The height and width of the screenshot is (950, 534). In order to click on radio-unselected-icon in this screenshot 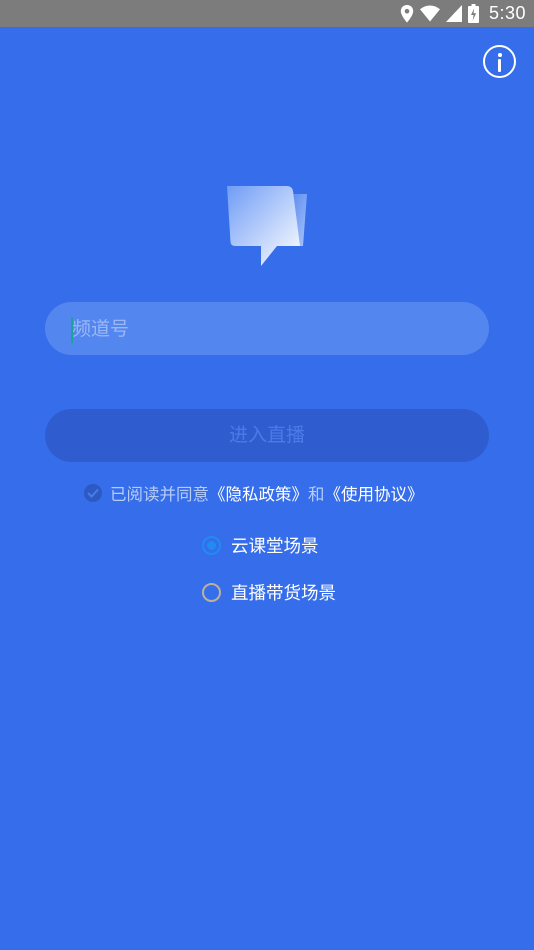, I will do `click(211, 592)`.